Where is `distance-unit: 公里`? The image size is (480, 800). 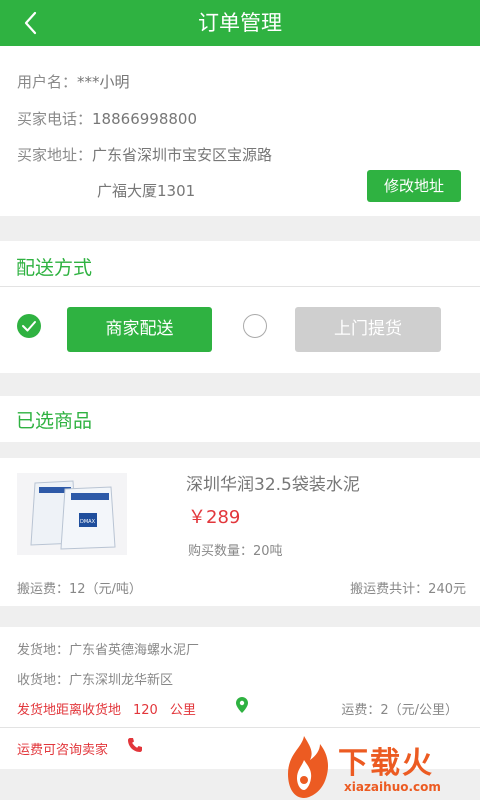 distance-unit: 公里 is located at coordinates (182, 710).